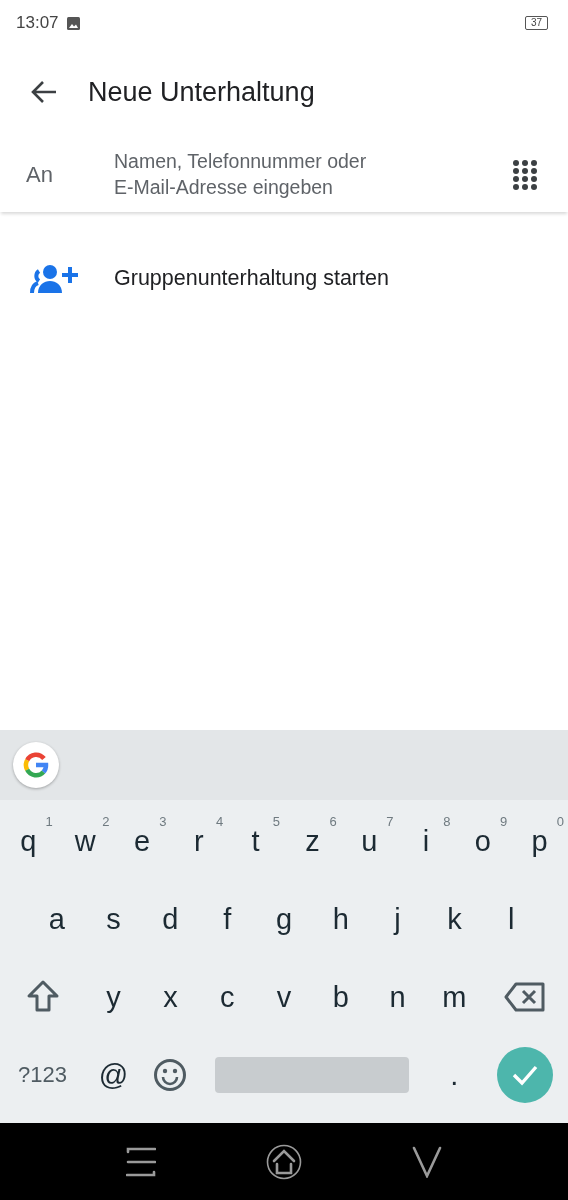 The image size is (568, 1200). I want to click on battery-indicator: 37, so click(536, 23).